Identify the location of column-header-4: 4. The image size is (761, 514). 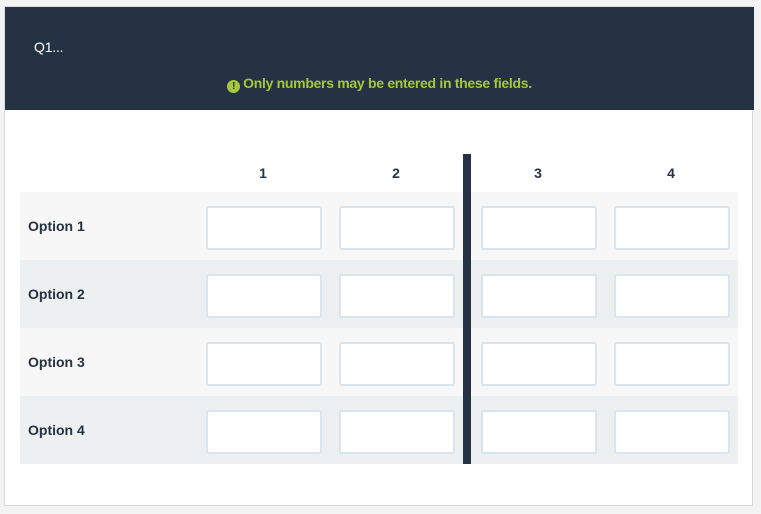
(671, 173).